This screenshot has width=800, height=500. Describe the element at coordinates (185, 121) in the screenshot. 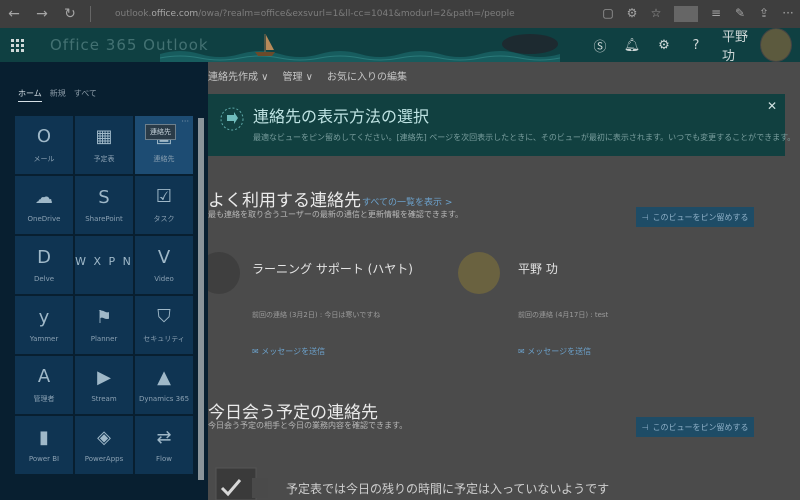

I see `tile-more-icon: ···` at that location.